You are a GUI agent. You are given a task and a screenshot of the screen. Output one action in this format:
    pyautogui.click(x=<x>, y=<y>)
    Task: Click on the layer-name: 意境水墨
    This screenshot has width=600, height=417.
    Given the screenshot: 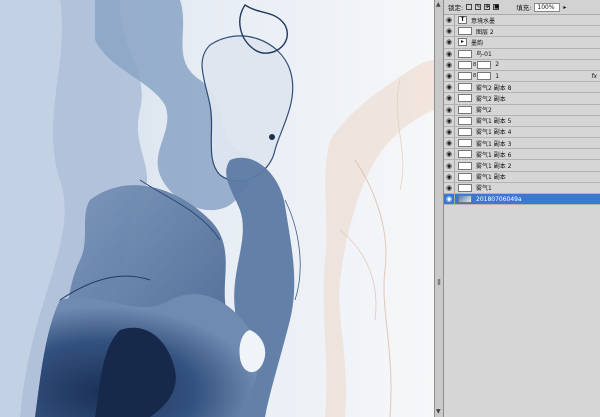 What is the action you would take?
    pyautogui.click(x=483, y=21)
    